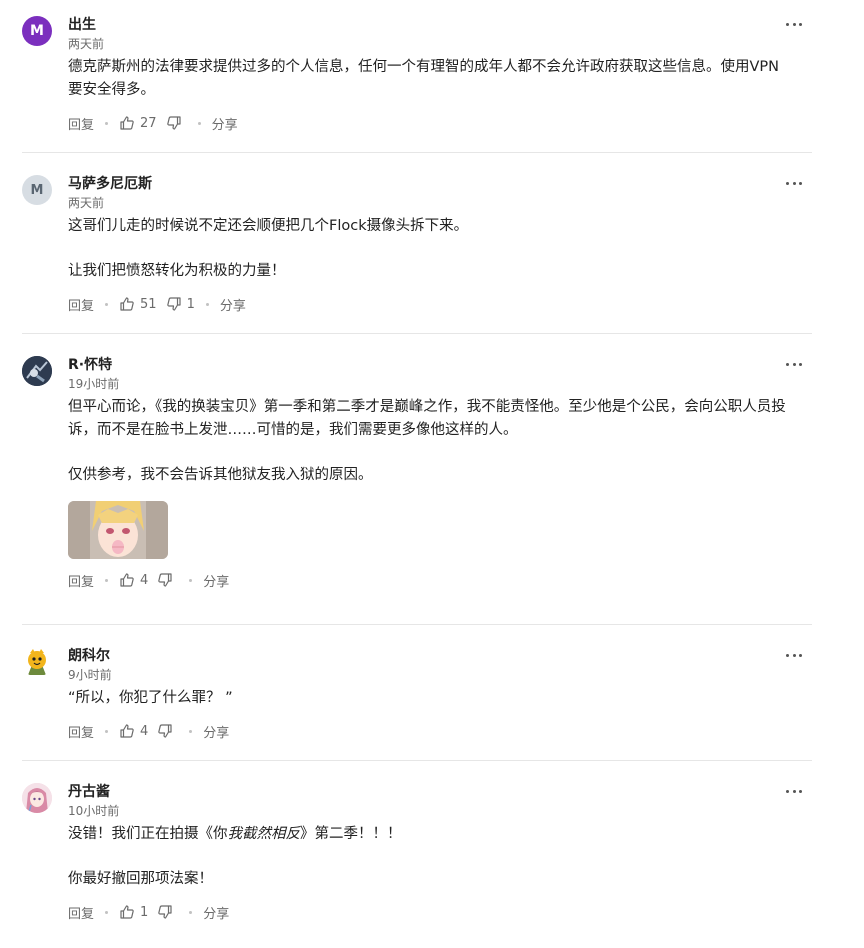  What do you see at coordinates (428, 184) in the screenshot?
I see `comment-author: 马萨多尼厄斯` at bounding box center [428, 184].